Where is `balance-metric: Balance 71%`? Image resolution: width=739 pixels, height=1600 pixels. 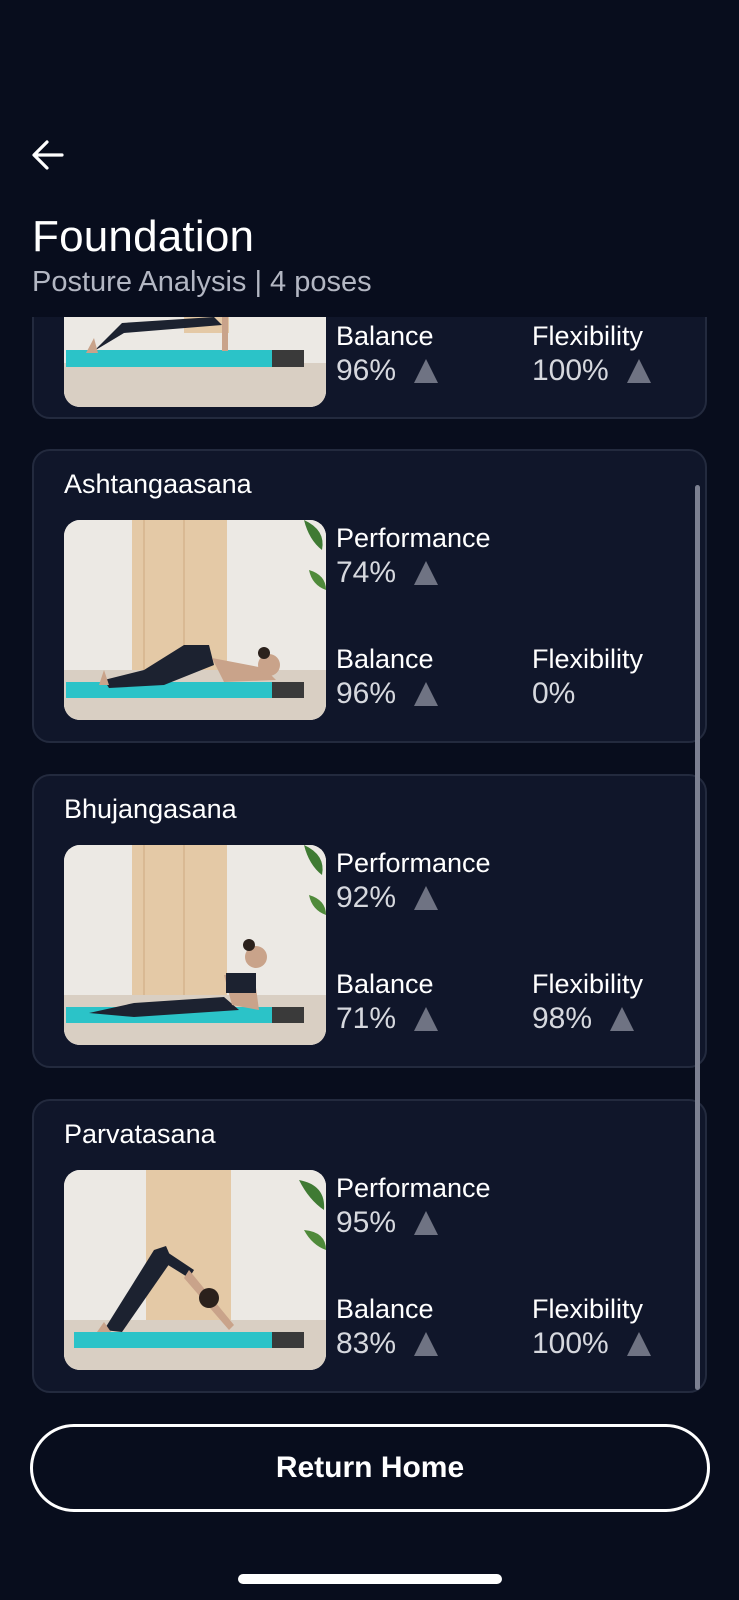
balance-metric: Balance 71% is located at coordinates (387, 1002).